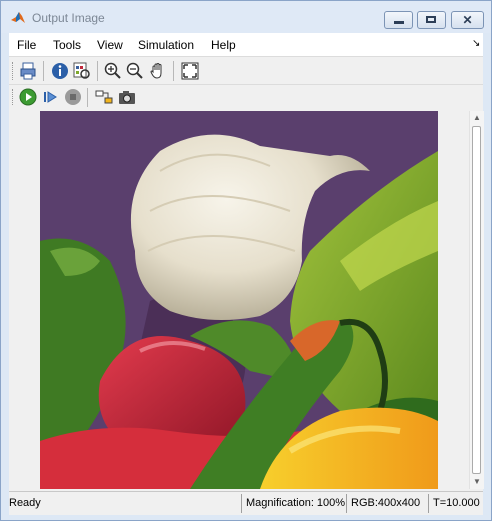  I want to click on stop-icon, so click(73, 97).